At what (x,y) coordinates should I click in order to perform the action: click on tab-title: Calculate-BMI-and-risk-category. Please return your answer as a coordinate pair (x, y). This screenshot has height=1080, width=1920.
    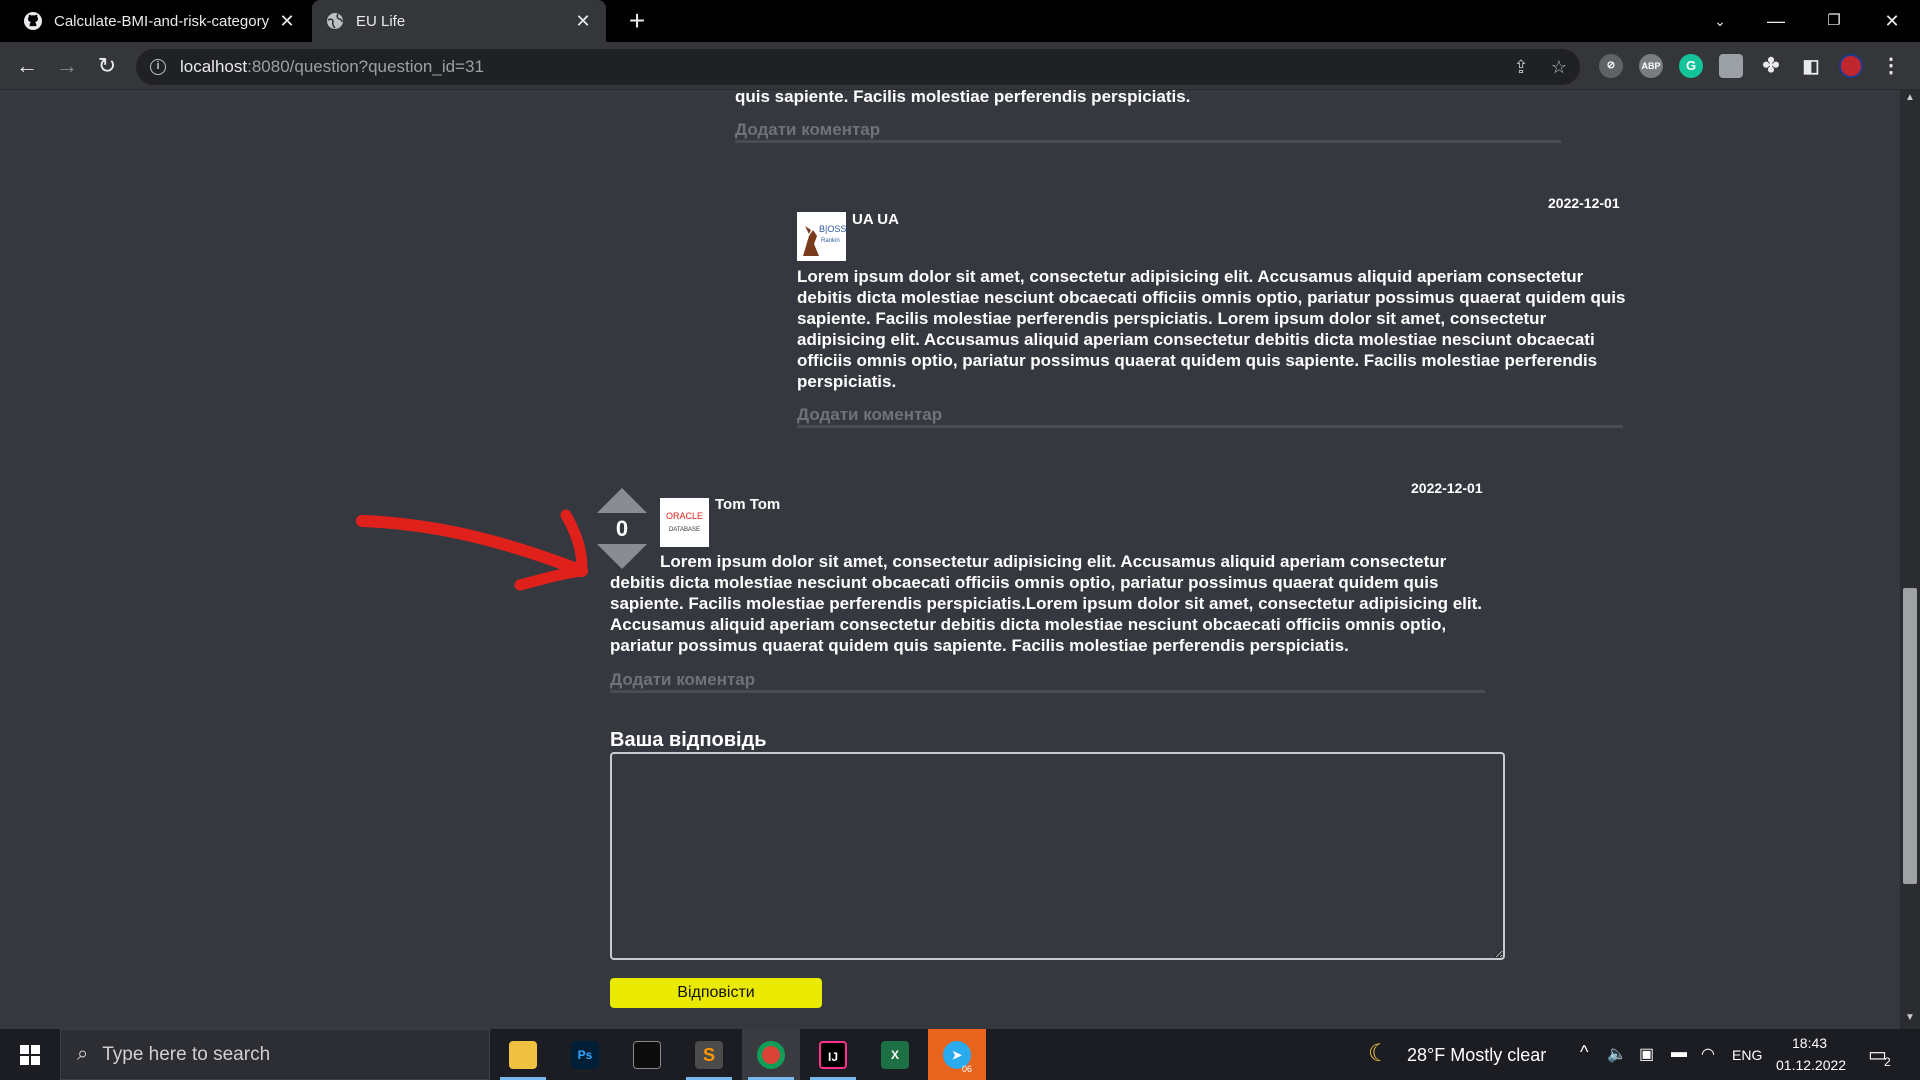
    Looking at the image, I should click on (162, 21).